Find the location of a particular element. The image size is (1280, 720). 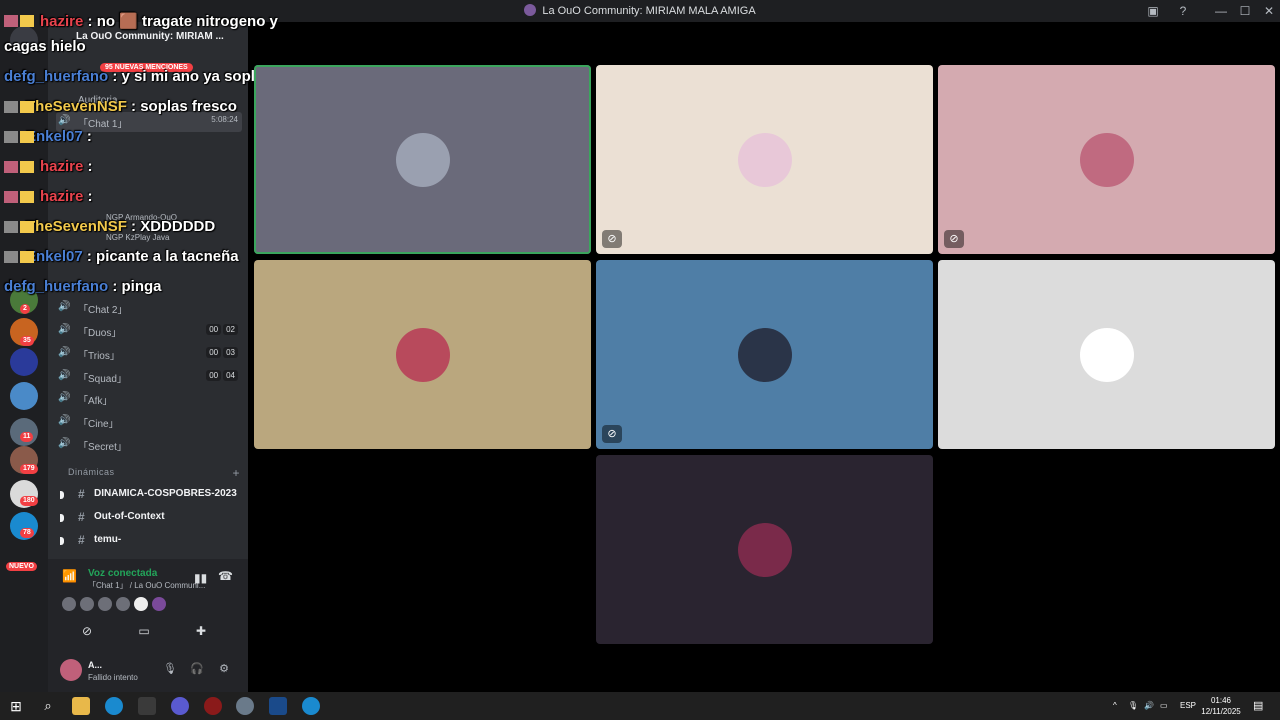

text-channel-dinamica: # DINAMICA-COSPOBRES-2023 is located at coordinates (149, 495).